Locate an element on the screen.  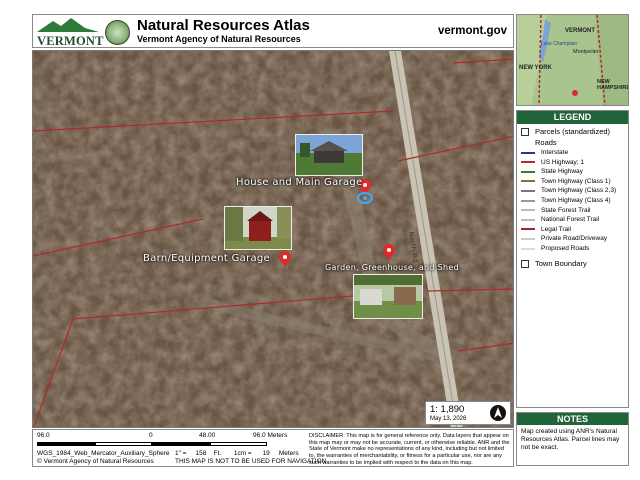
scale-box: 1: 1,890 May 13, 2026 is located at coordinates (468, 413).